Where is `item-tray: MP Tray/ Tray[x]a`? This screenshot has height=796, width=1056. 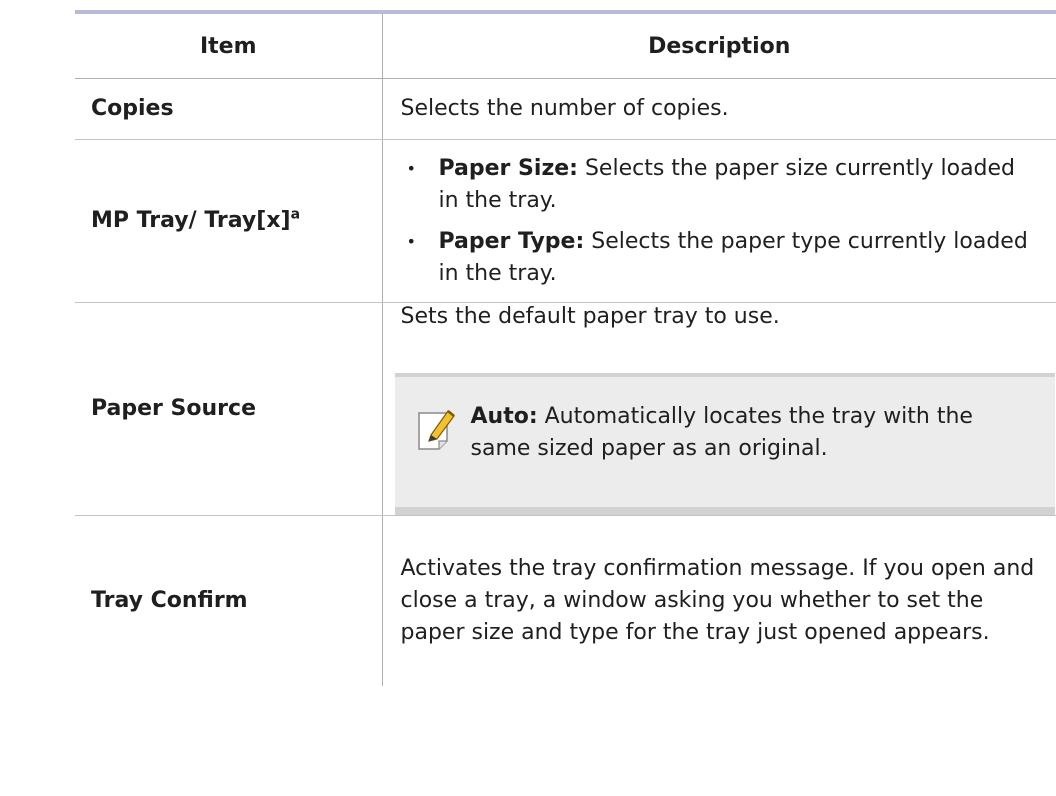
item-tray: MP Tray/ Tray[x]a is located at coordinates (229, 221).